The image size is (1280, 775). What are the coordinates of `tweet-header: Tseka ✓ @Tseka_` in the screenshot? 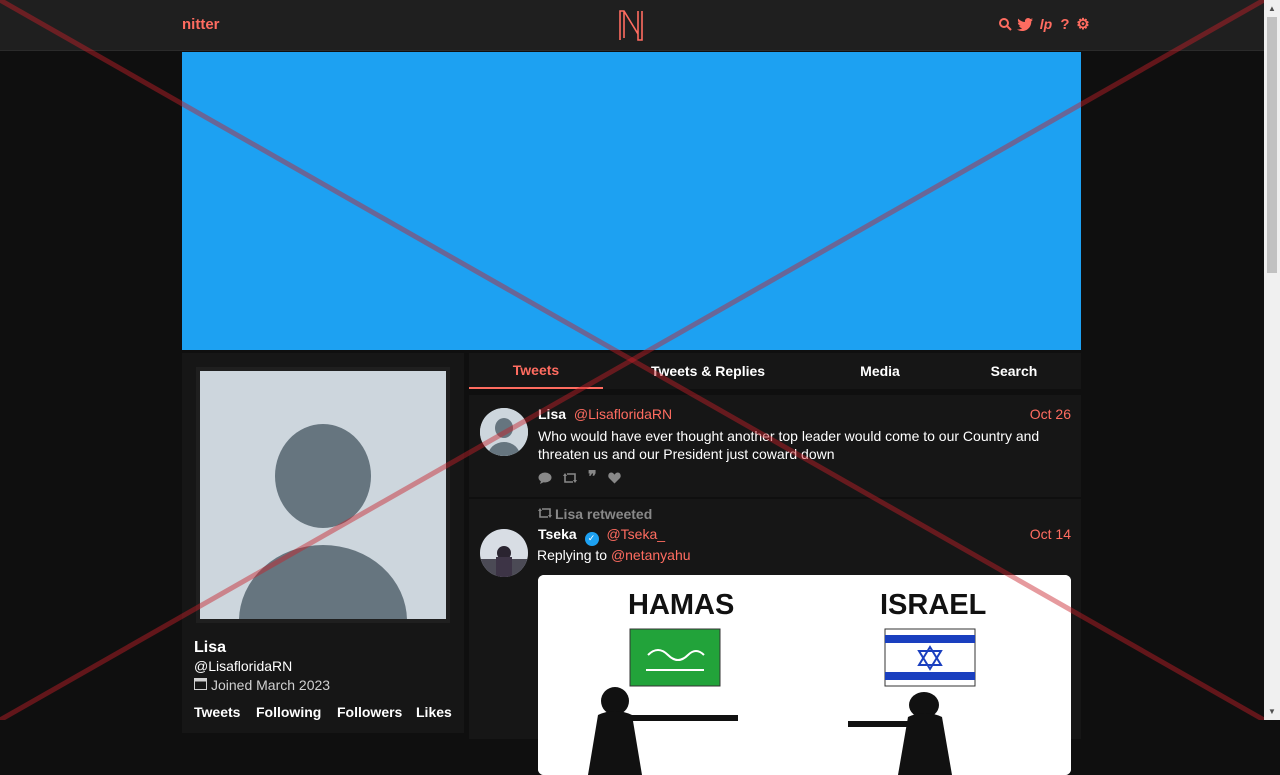 It's located at (601, 536).